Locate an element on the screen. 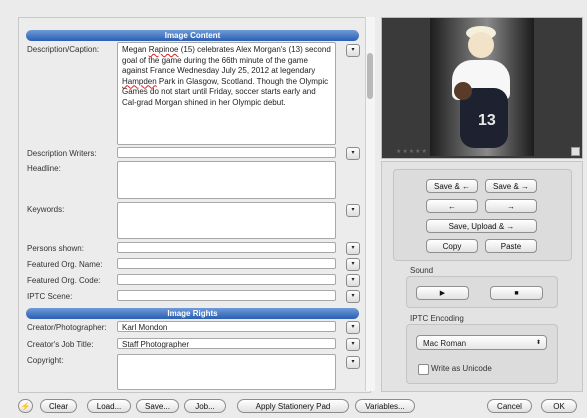  play-button: ▶ is located at coordinates (442, 293).